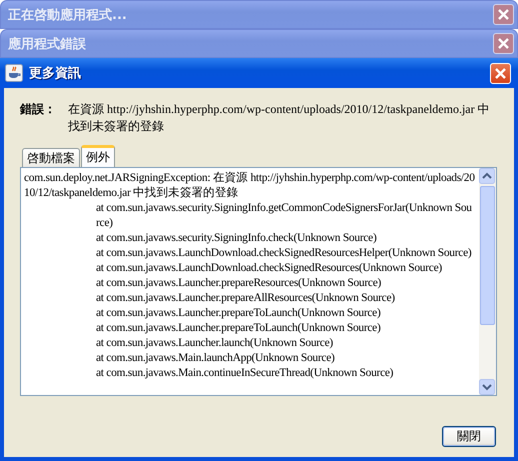  I want to click on scroll-thumb, so click(487, 255).